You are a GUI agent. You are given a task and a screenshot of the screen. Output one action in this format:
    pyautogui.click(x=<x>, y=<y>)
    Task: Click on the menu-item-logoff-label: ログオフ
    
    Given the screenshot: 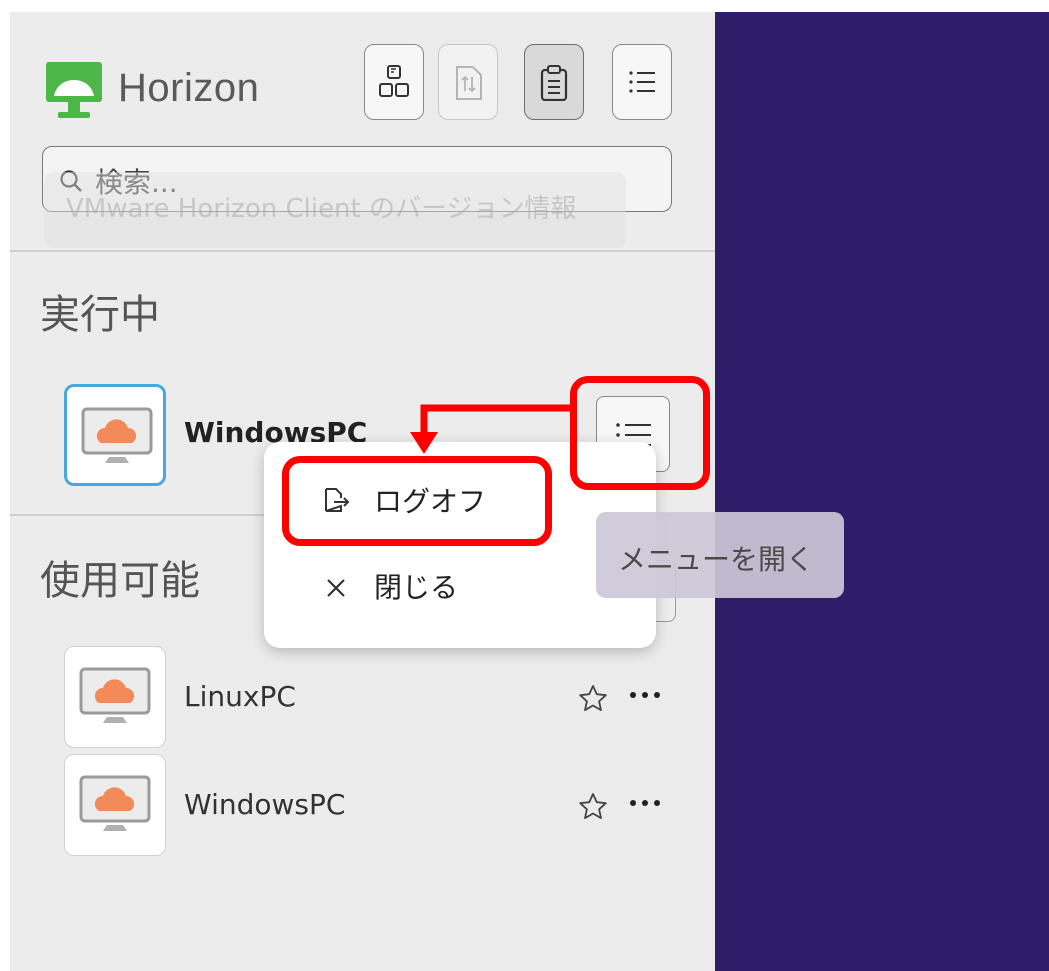 What is the action you would take?
    pyautogui.click(x=430, y=501)
    